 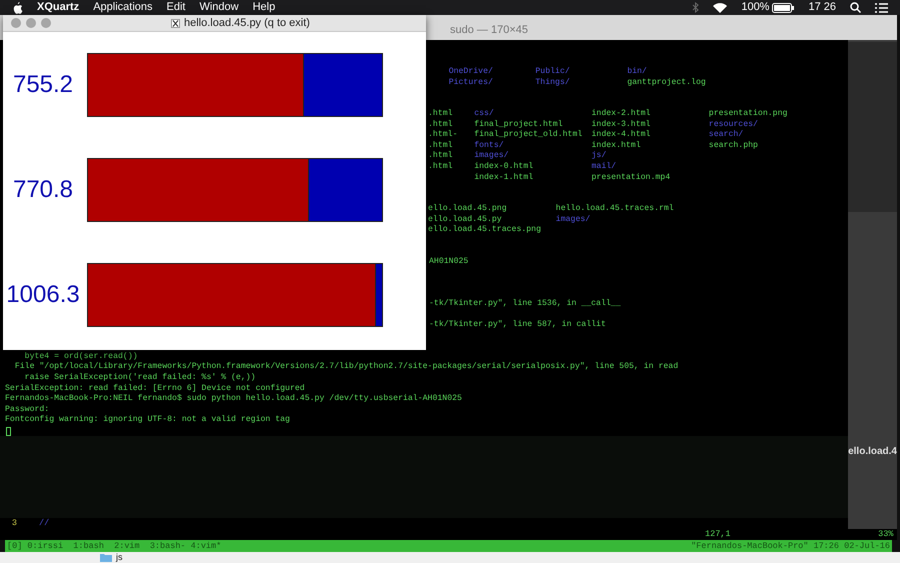 I want to click on directory-name: Pictures/, so click(x=470, y=83).